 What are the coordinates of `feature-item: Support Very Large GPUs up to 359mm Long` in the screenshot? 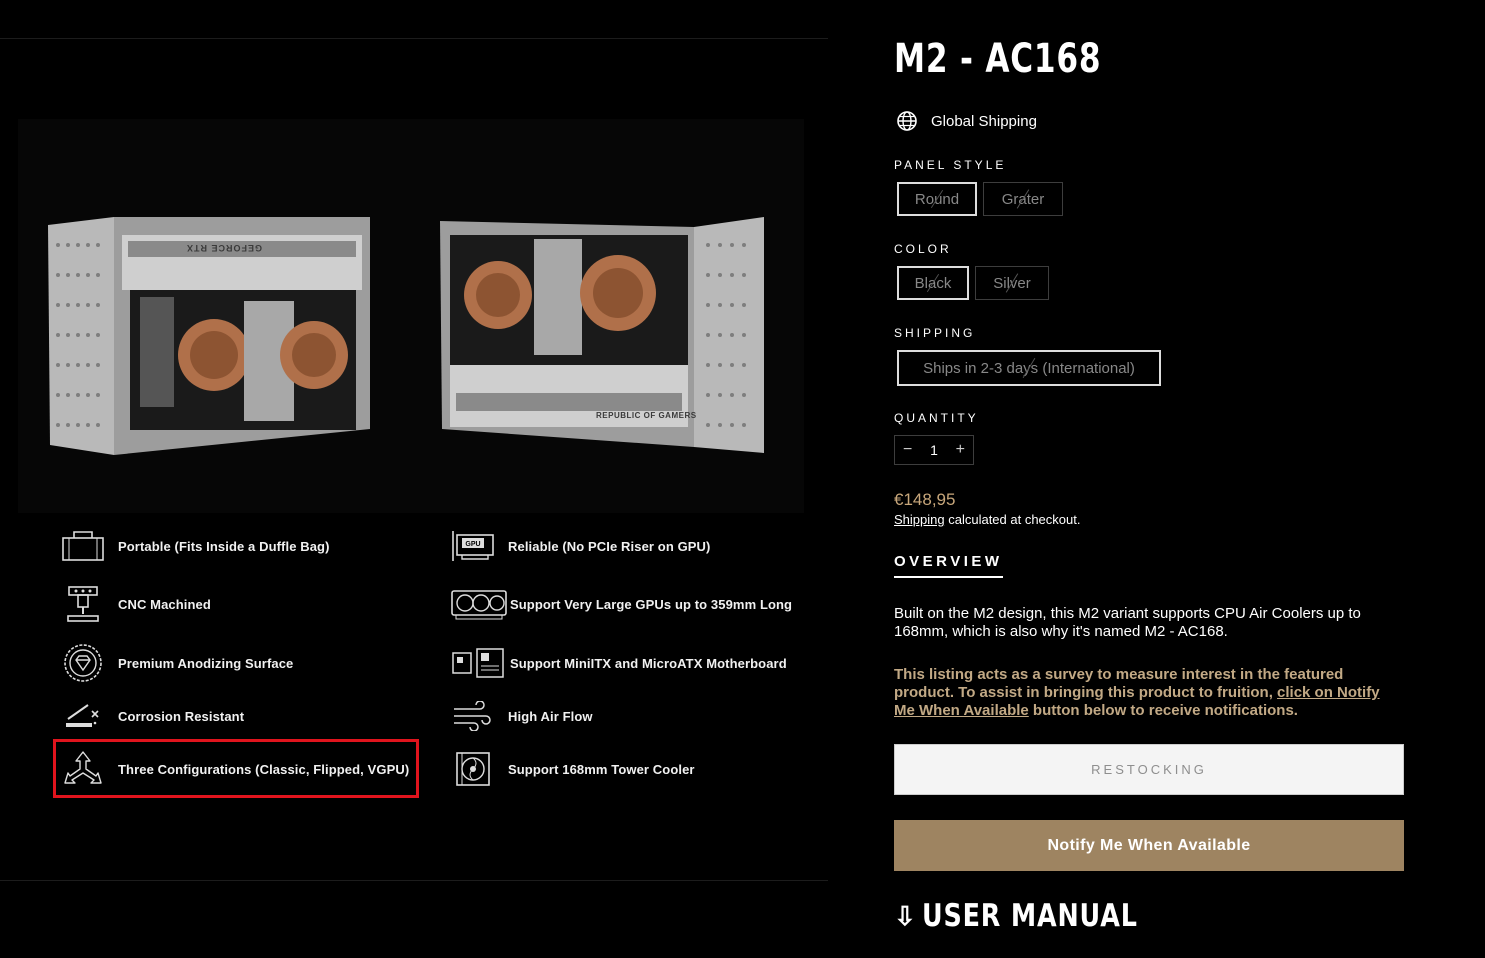 It's located at (621, 604).